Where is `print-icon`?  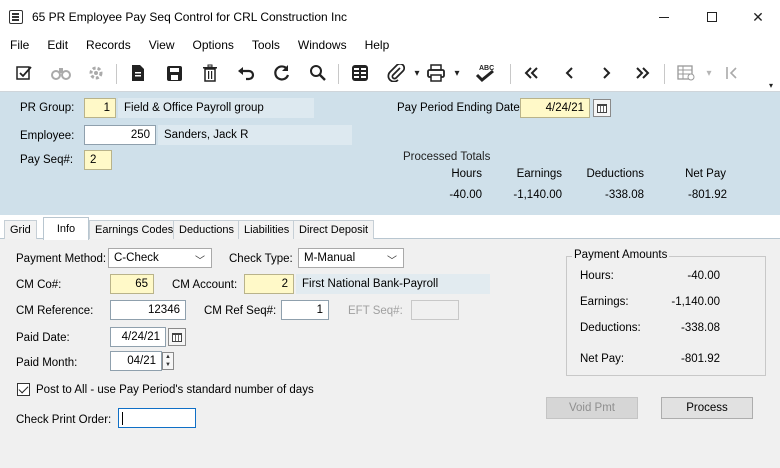
print-icon is located at coordinates (436, 73).